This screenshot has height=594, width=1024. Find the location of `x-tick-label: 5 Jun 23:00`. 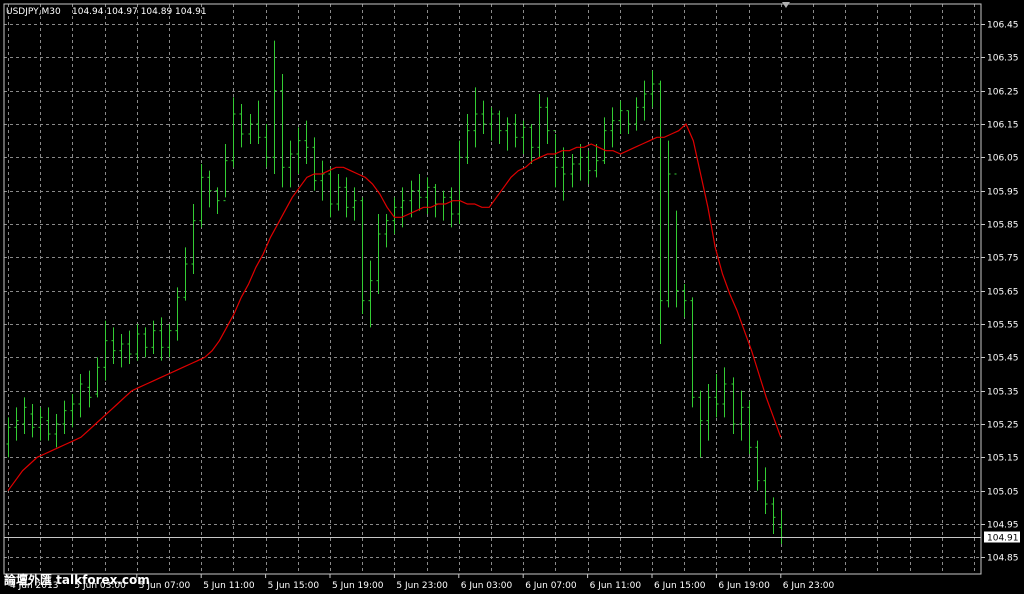

x-tick-label: 5 Jun 23:00 is located at coordinates (422, 586).